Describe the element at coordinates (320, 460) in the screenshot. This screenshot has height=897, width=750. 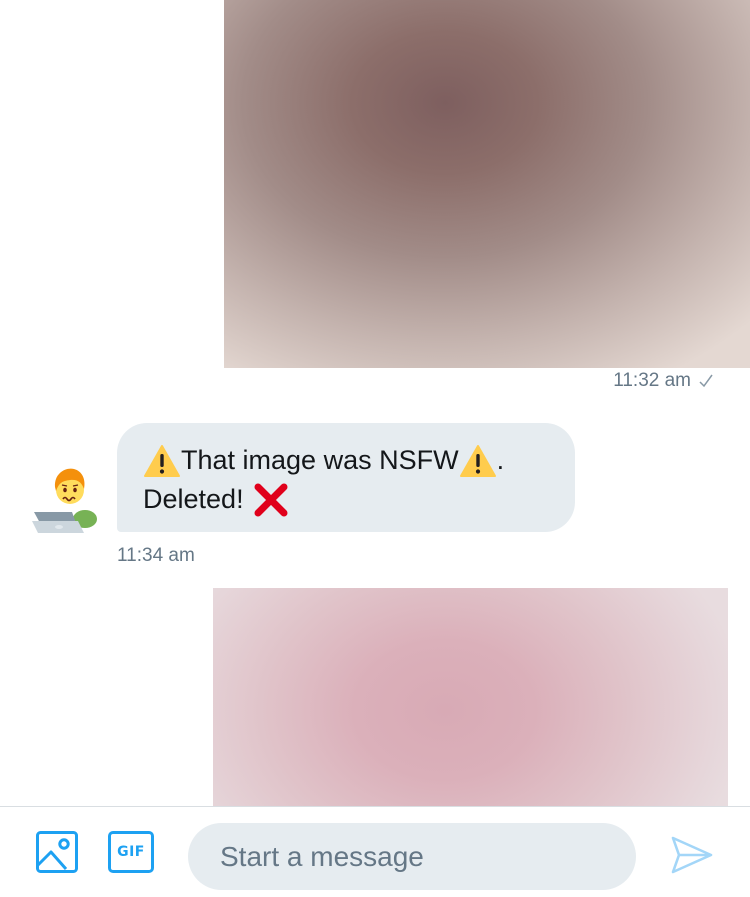
I see `message-text: That image was NSFW` at that location.